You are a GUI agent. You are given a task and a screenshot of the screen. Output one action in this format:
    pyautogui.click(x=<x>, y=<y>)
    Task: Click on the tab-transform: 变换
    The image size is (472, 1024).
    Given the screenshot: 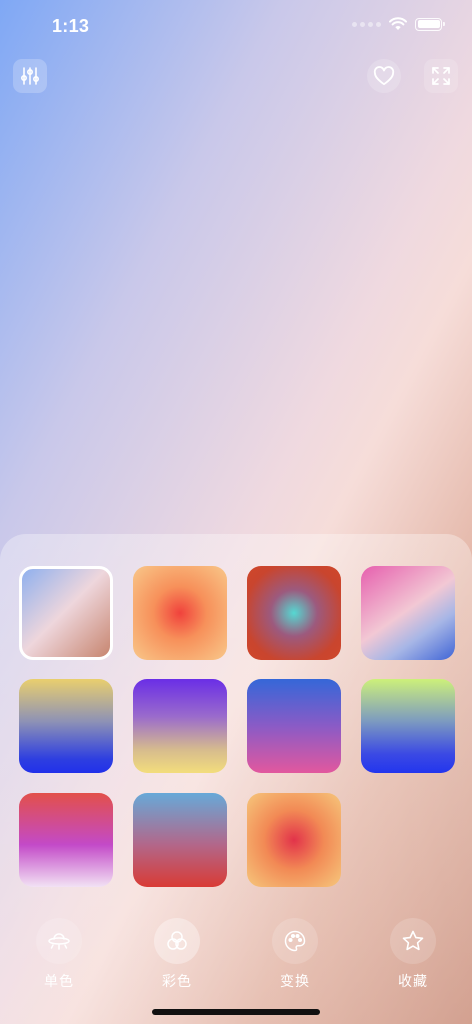 What is the action you would take?
    pyautogui.click(x=295, y=958)
    